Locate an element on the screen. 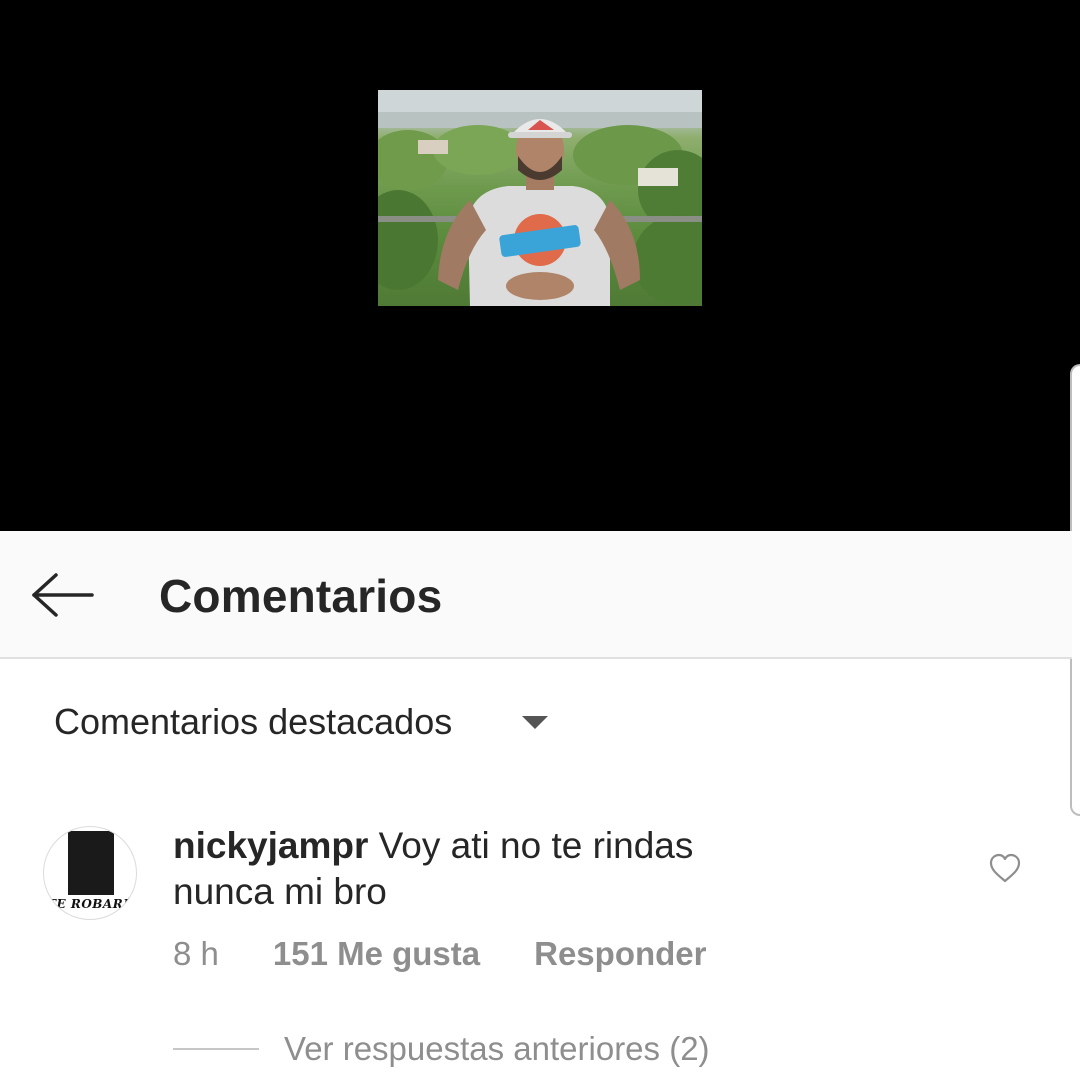 Image resolution: width=1080 pixels, height=1080 pixels. page-title: Comentarios is located at coordinates (301, 596).